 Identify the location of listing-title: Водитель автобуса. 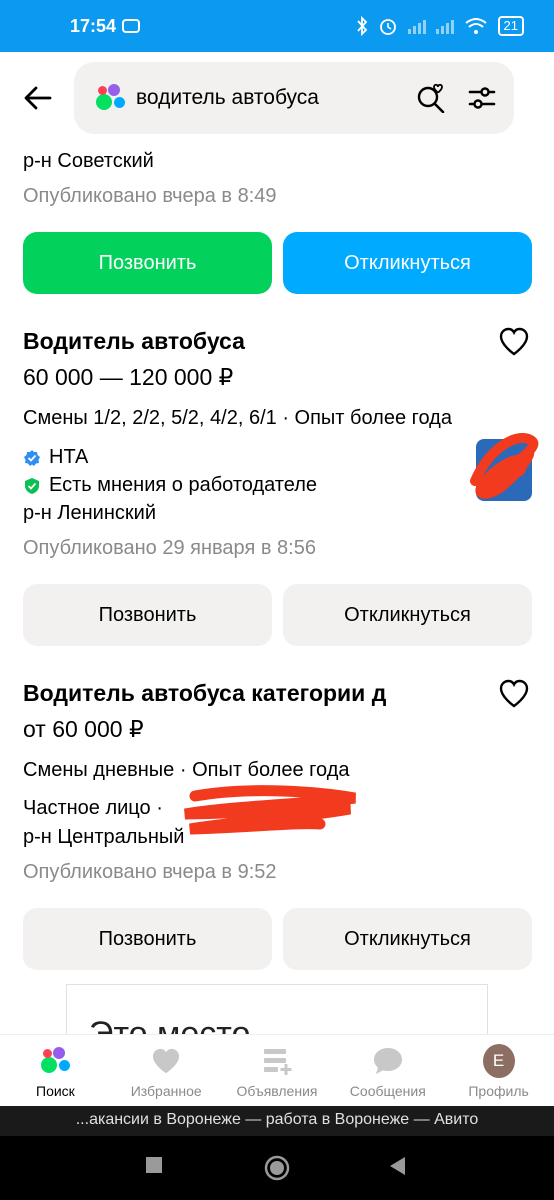
(134, 341).